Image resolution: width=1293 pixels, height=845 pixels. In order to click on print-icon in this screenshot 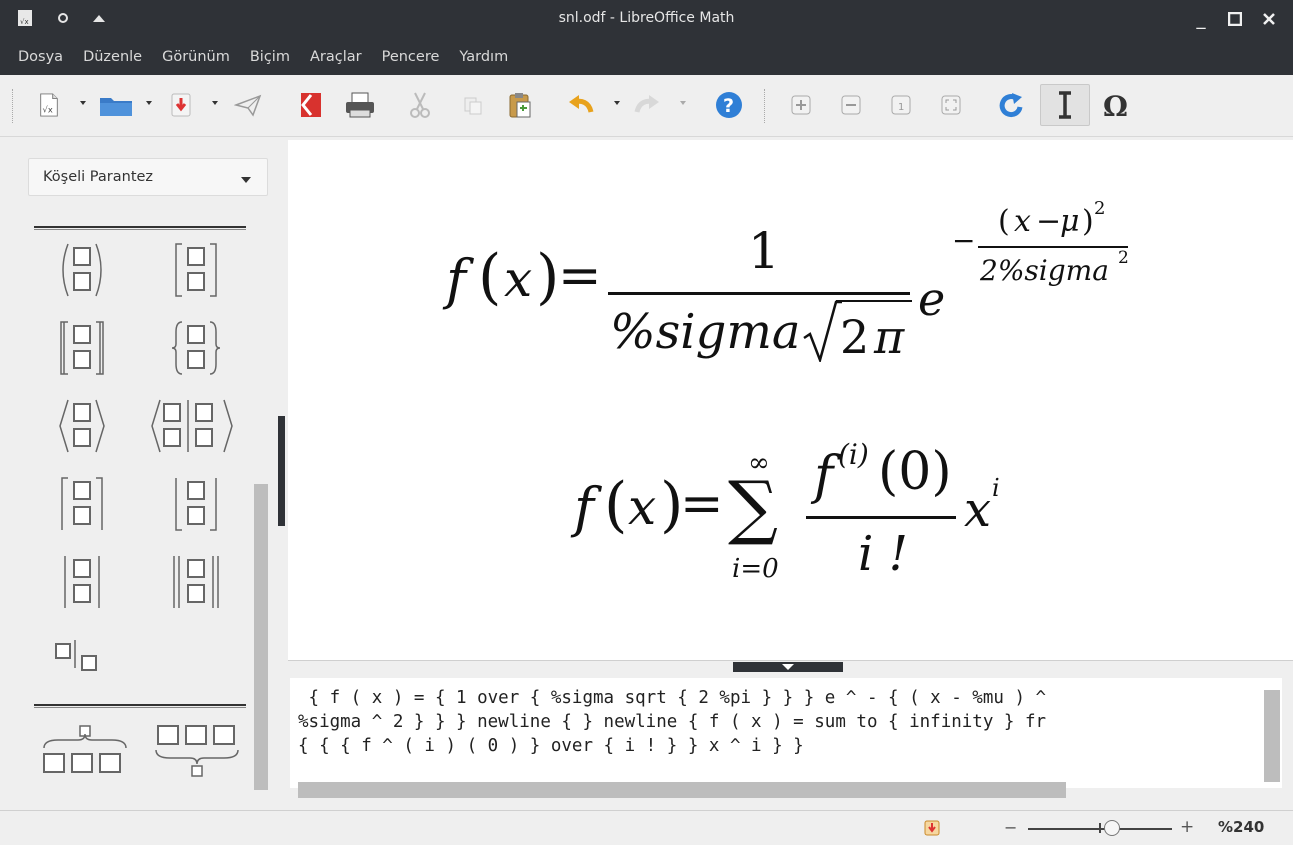, I will do `click(360, 105)`.